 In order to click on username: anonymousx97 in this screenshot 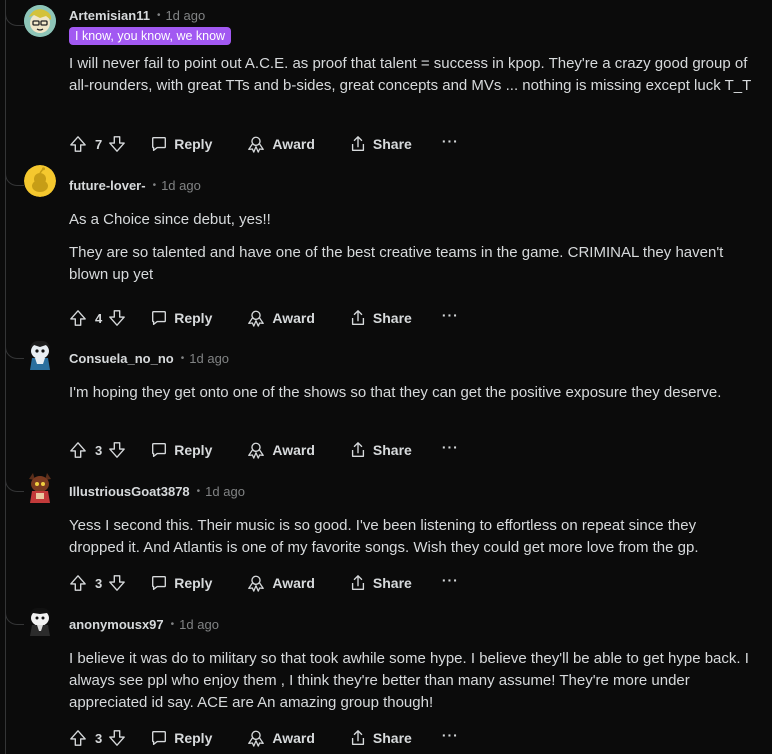, I will do `click(116, 624)`.